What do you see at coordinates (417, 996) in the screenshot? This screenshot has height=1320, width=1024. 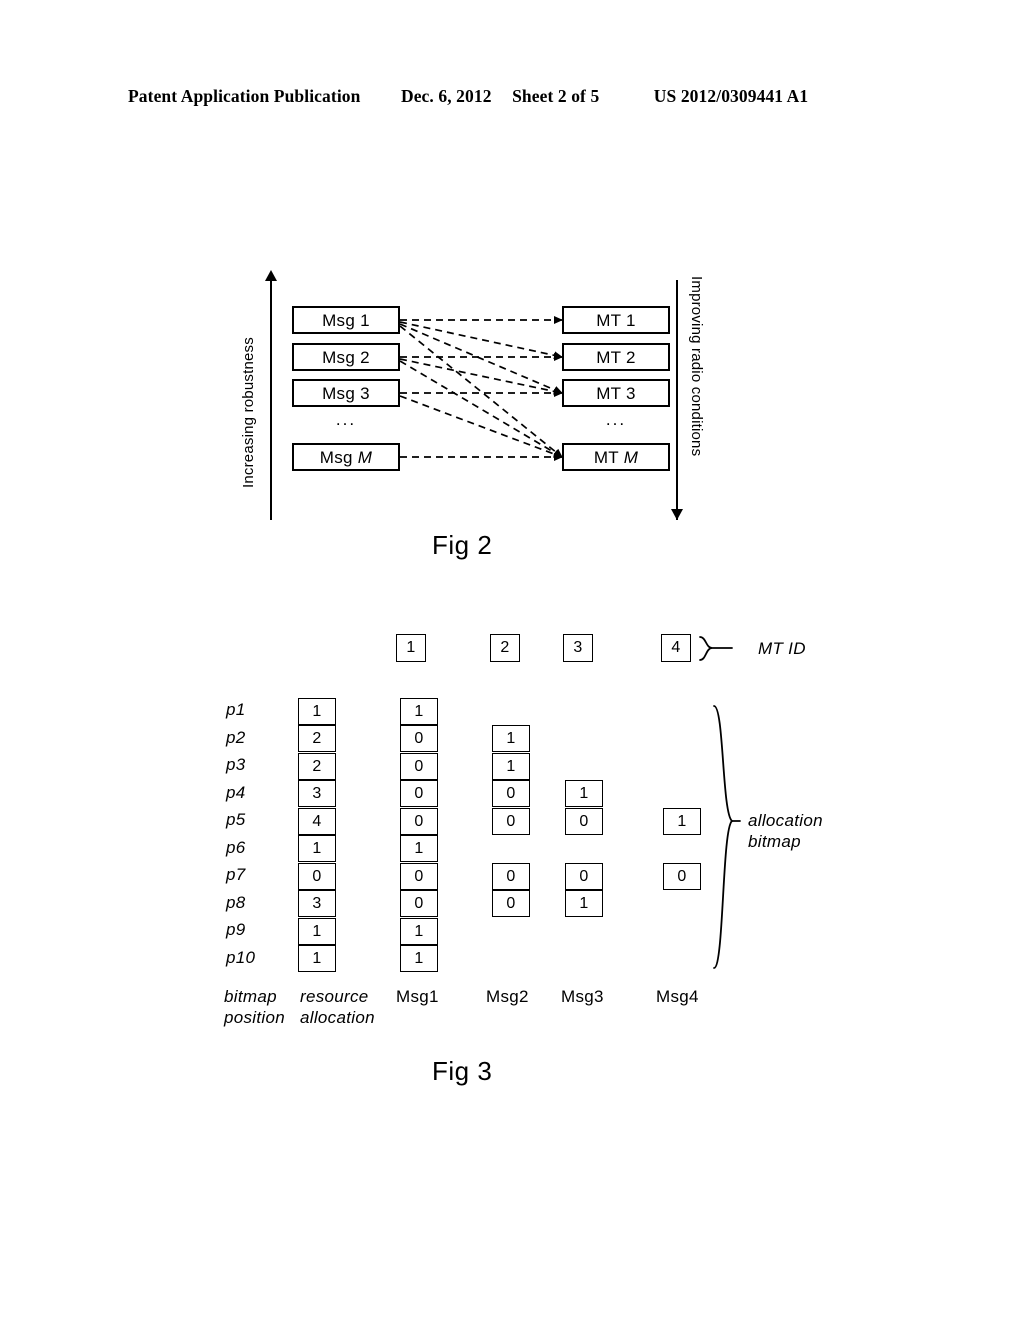 I see `column-label-msg: Msg1` at bounding box center [417, 996].